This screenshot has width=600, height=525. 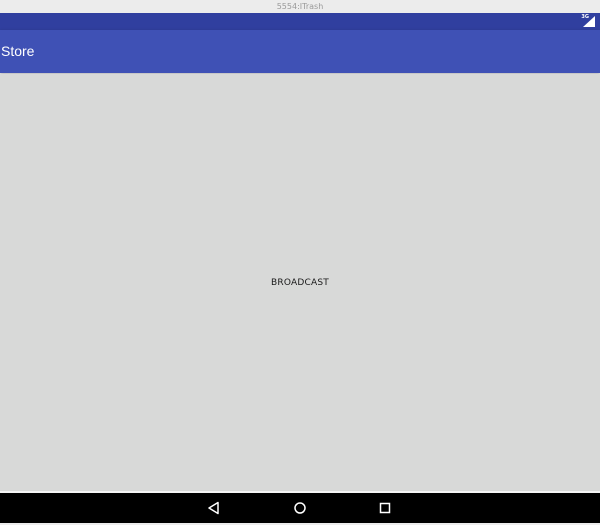 I want to click on broadcast-button: BROADCAST, so click(x=300, y=282).